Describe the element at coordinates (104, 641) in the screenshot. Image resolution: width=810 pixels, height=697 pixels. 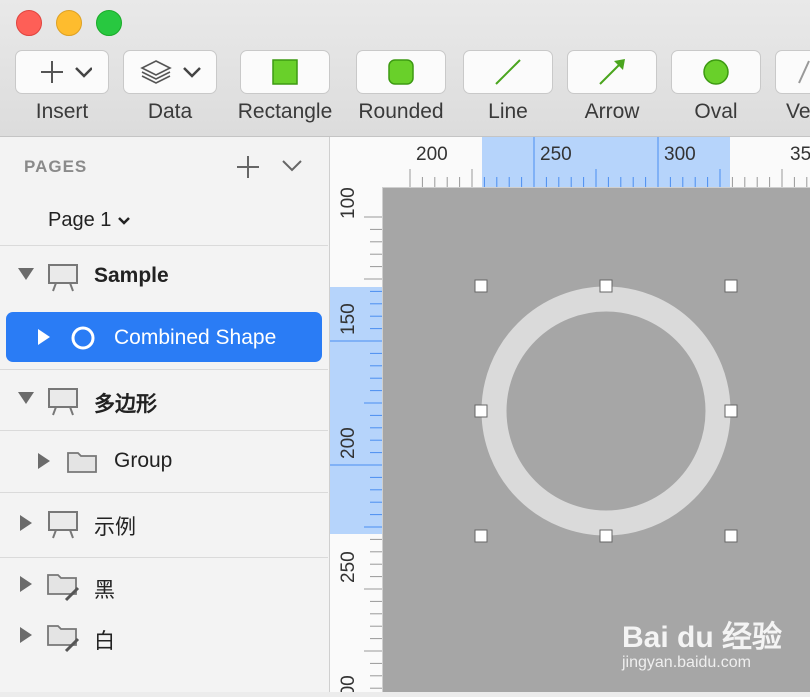
I see `layer-label: 白` at that location.